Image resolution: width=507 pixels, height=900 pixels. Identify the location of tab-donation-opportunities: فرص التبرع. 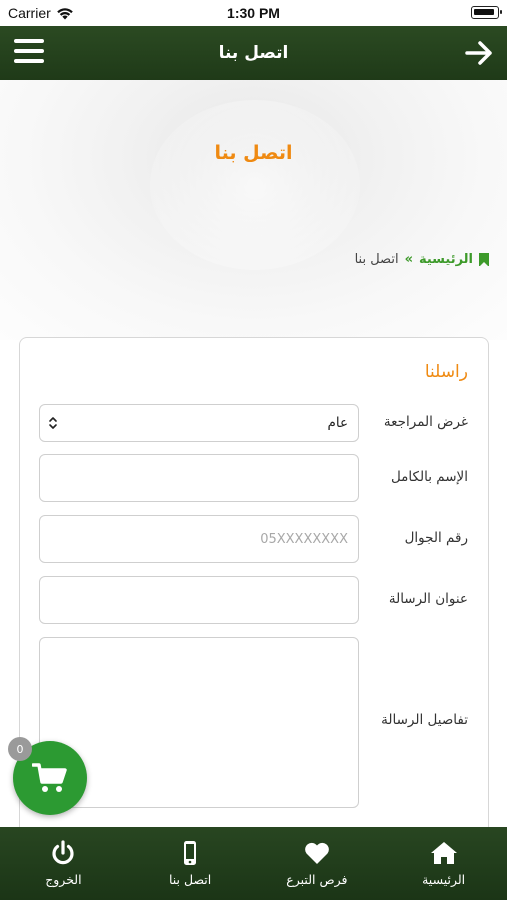
(317, 863).